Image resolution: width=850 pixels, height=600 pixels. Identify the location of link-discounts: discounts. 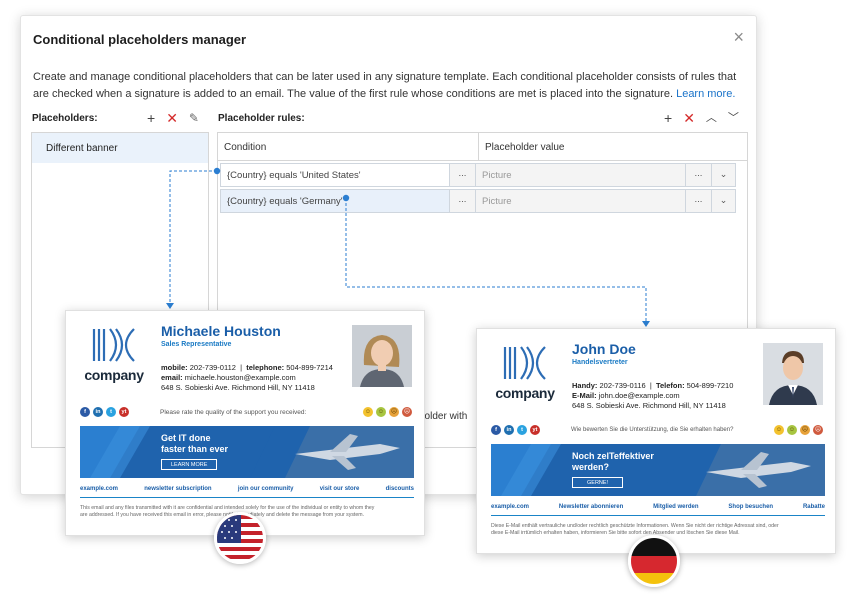
(400, 489).